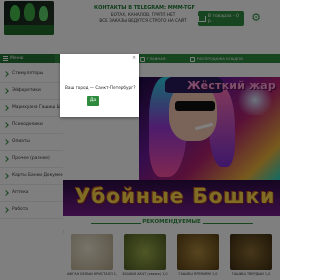 This screenshot has width=320, height=280. I want to click on close-icon: ×, so click(134, 58).